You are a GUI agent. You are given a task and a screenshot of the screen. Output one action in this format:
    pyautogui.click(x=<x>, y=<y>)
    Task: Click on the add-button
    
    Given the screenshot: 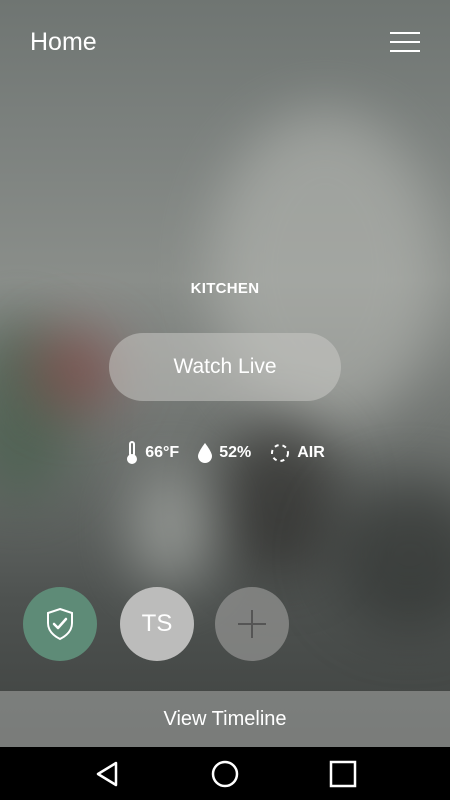 What is the action you would take?
    pyautogui.click(x=252, y=624)
    